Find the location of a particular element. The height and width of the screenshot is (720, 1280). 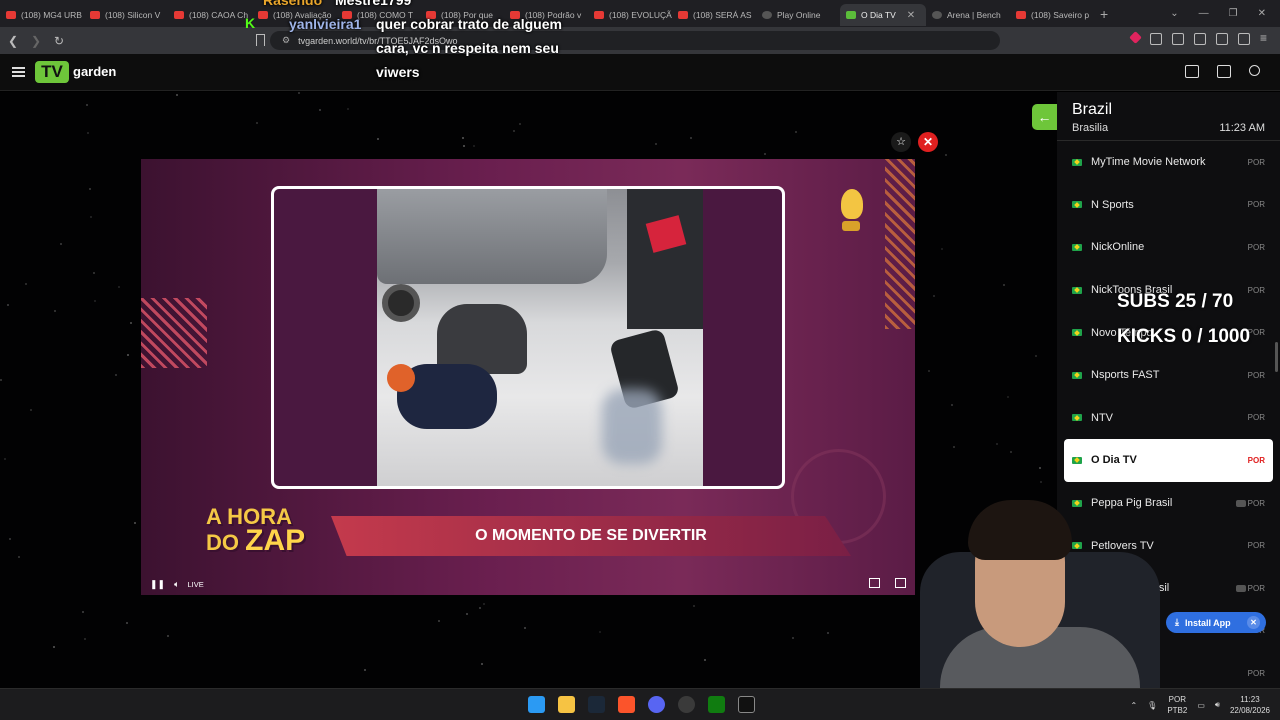

xbox-icon is located at coordinates (716, 704).